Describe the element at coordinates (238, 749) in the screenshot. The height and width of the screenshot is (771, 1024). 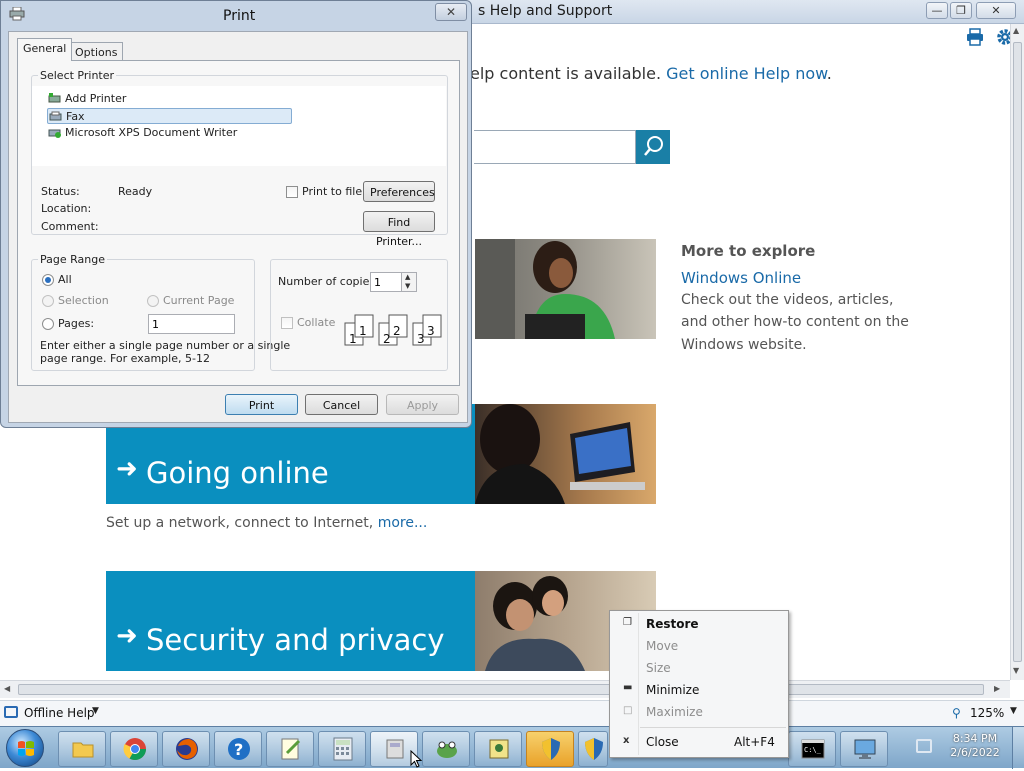
I see `taskbar-help: ?` at that location.